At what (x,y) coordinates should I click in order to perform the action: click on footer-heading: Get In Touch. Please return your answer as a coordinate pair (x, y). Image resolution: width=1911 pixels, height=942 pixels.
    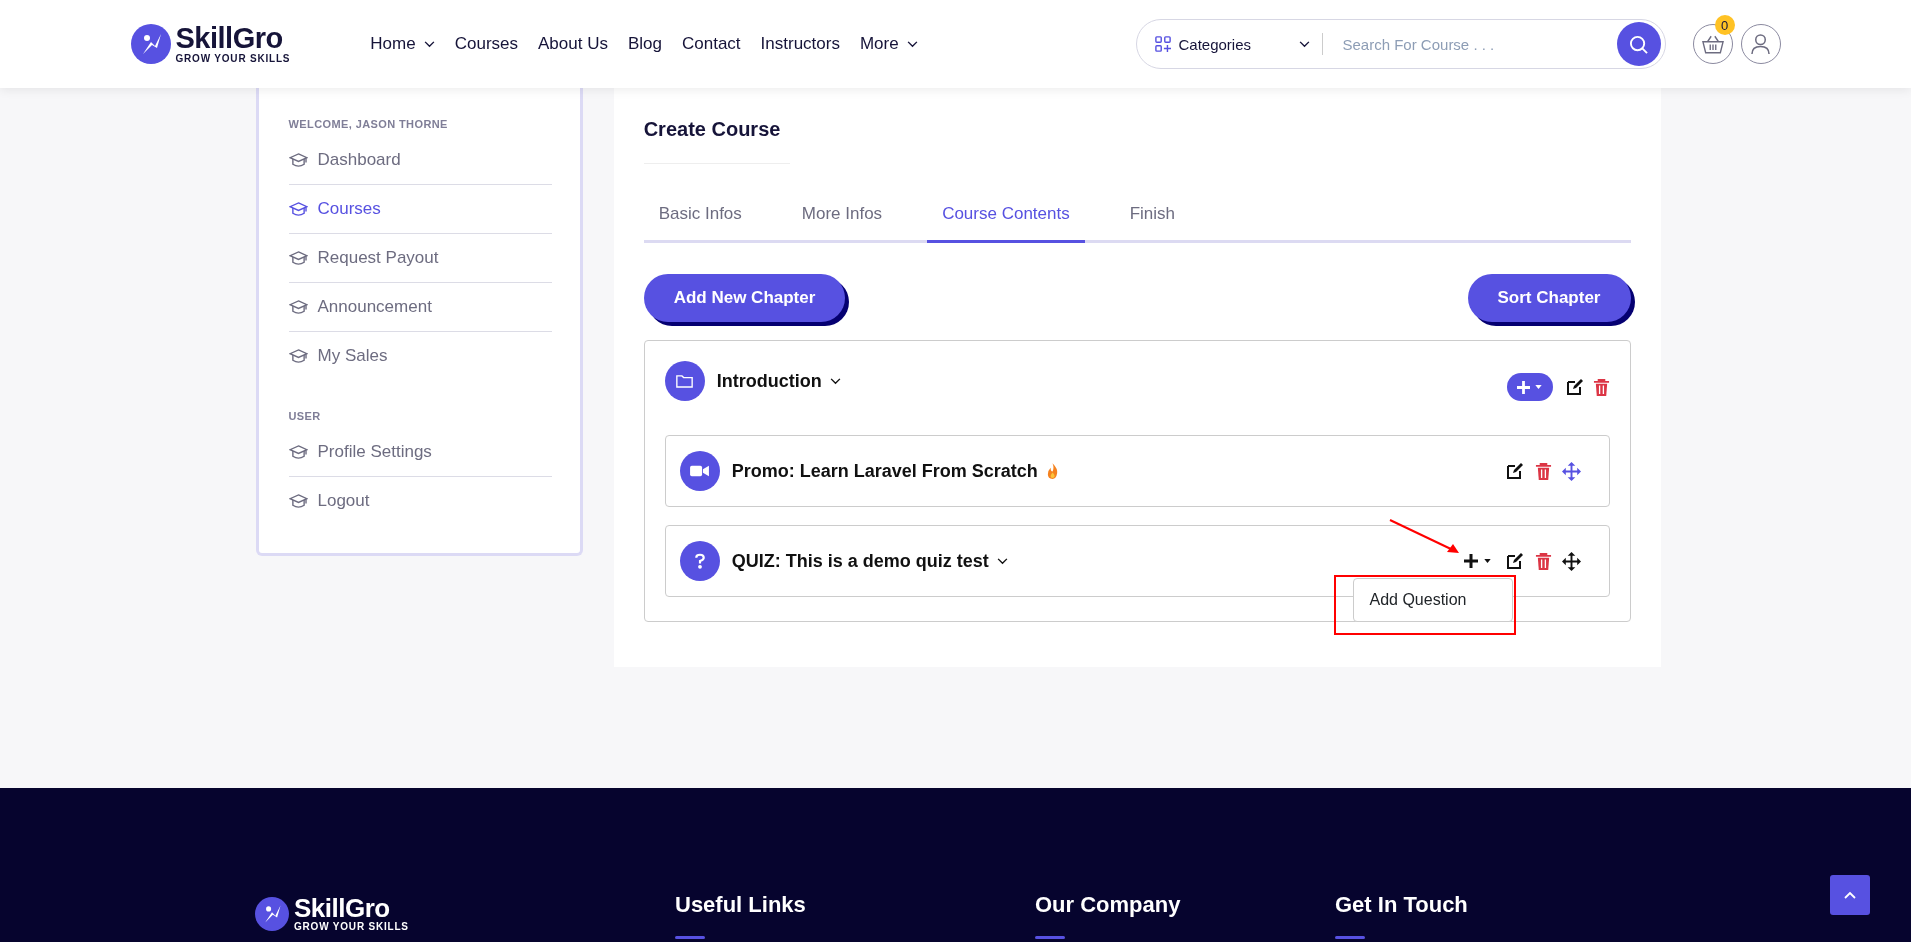
    Looking at the image, I should click on (1401, 905).